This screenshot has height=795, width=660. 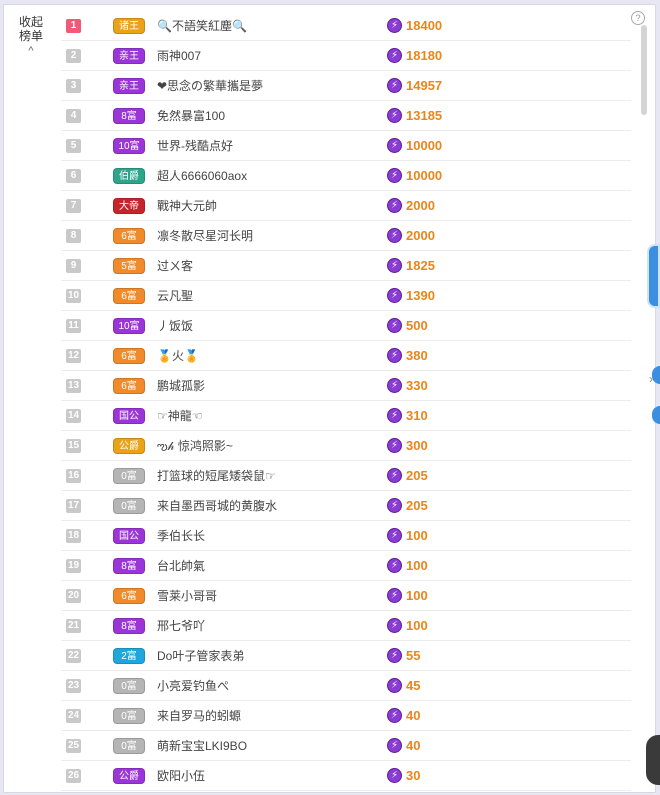 What do you see at coordinates (346, 386) in the screenshot?
I see `list-item: 13 6富 鹏城孤影 ⚡ 330` at bounding box center [346, 386].